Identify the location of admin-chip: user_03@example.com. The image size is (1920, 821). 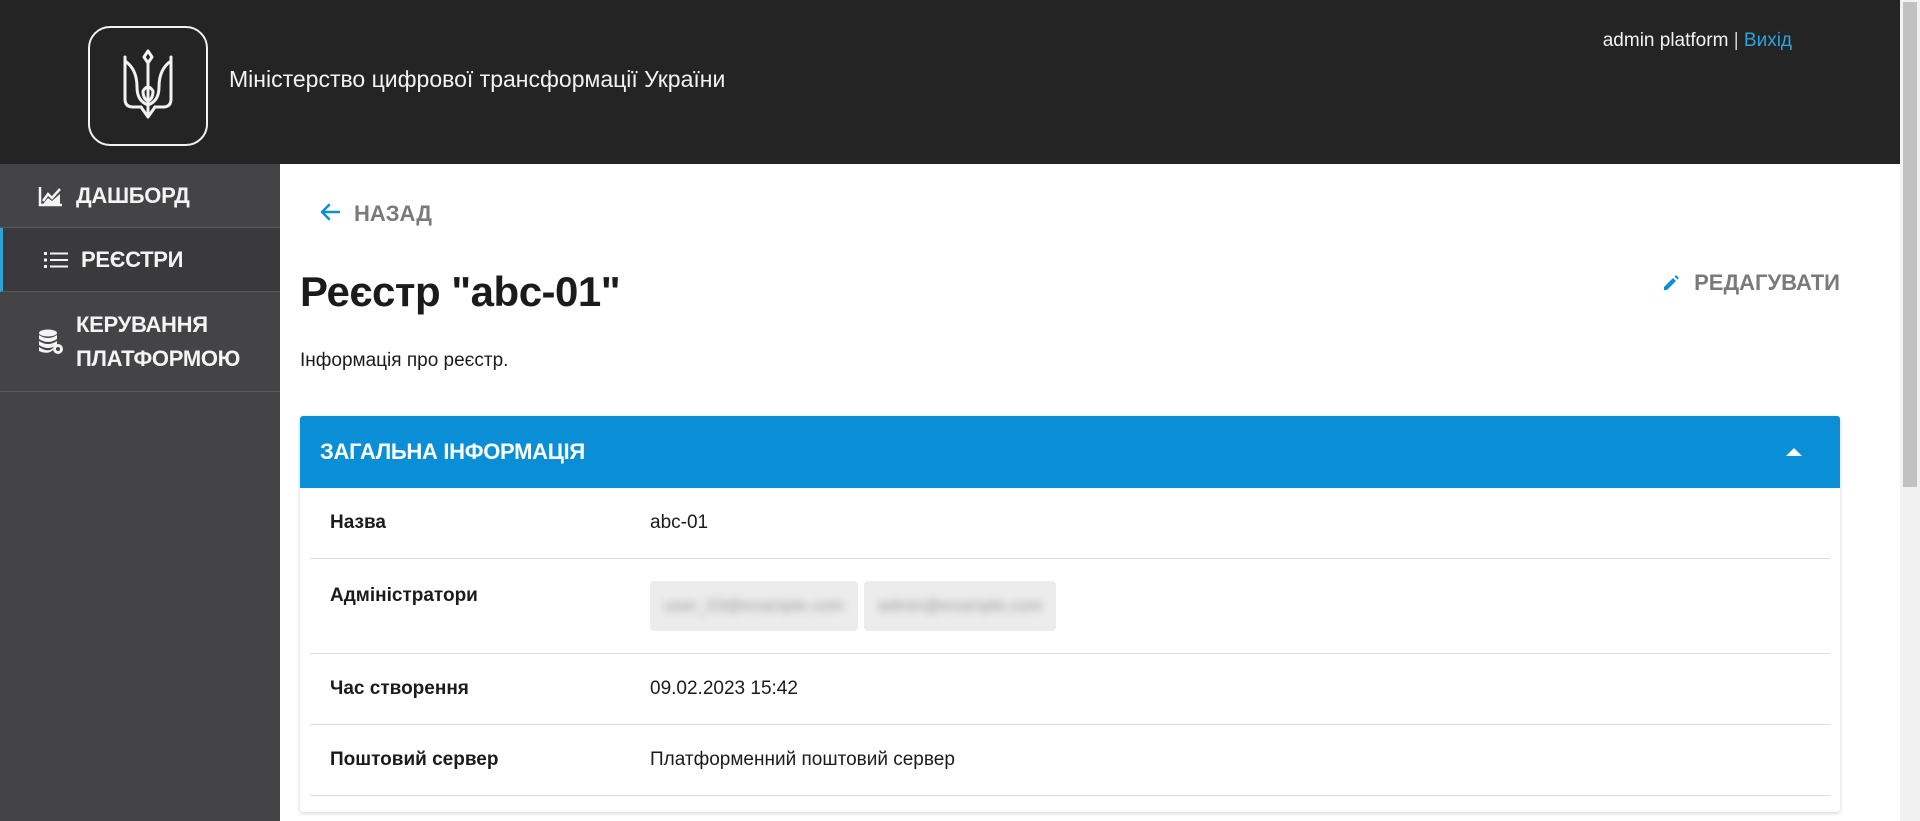
(754, 606).